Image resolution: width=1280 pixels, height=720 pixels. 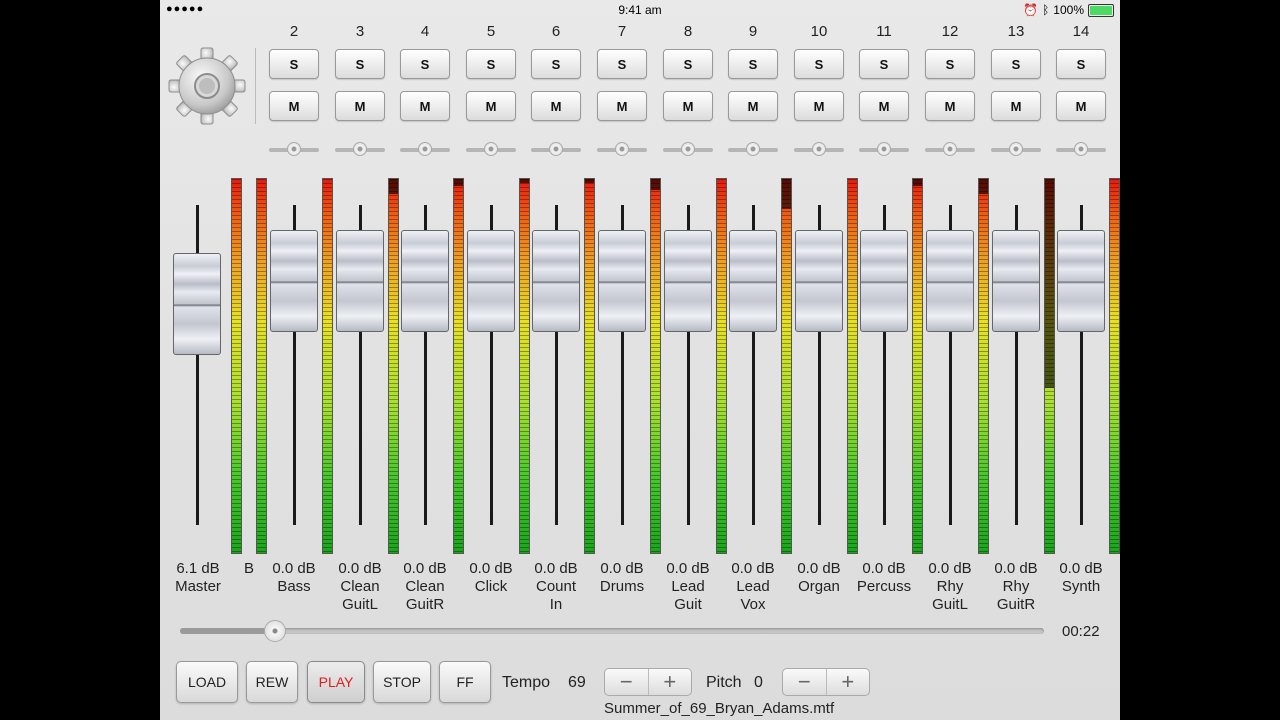 What do you see at coordinates (670, 682) in the screenshot?
I see `tempo-plus-button: +` at bounding box center [670, 682].